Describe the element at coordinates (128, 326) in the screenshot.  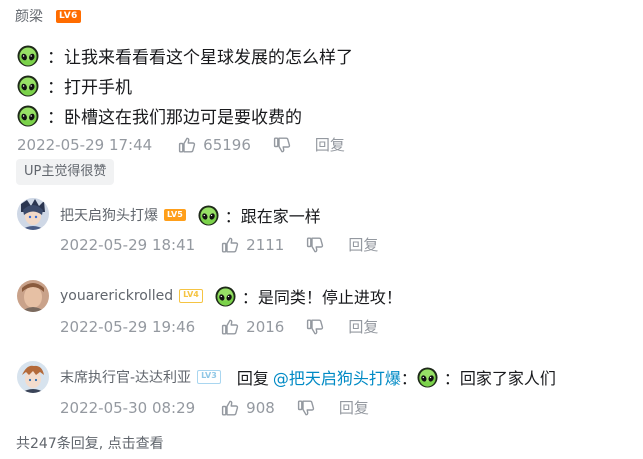
I see `reply-time: 2022-05-29 19:46` at that location.